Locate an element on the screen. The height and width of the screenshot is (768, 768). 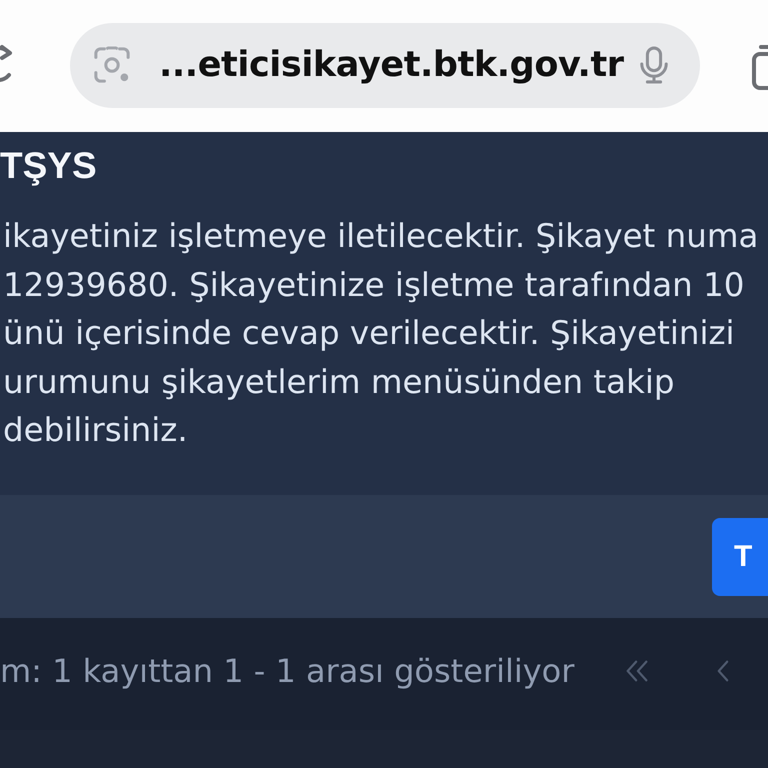
dialog-title: TŞYS is located at coordinates (48, 166).